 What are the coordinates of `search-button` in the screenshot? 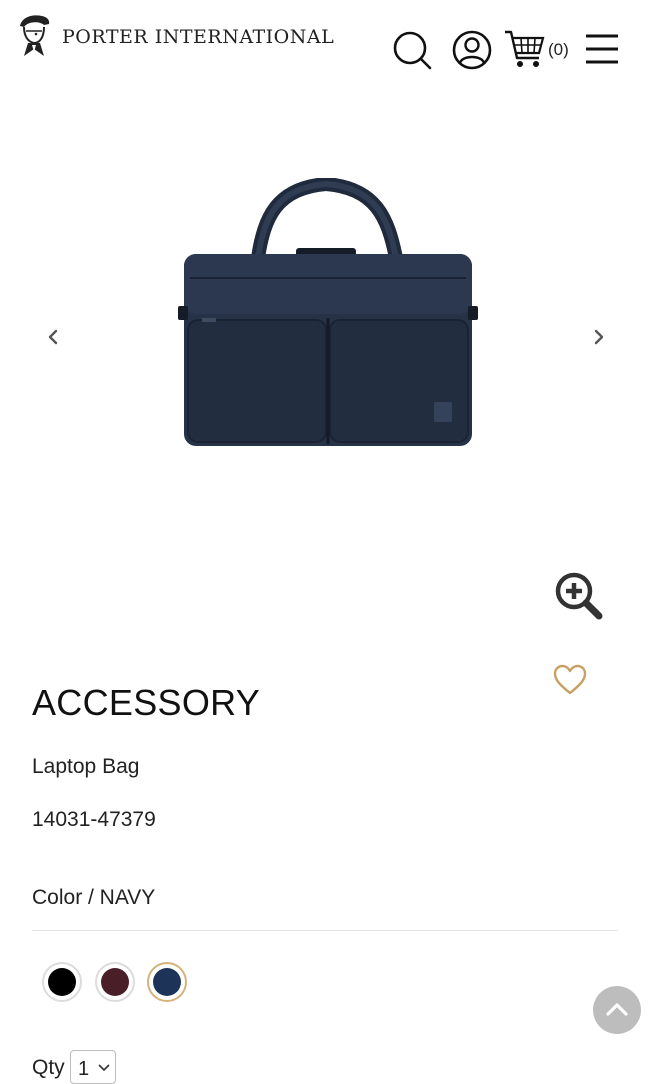 It's located at (412, 50).